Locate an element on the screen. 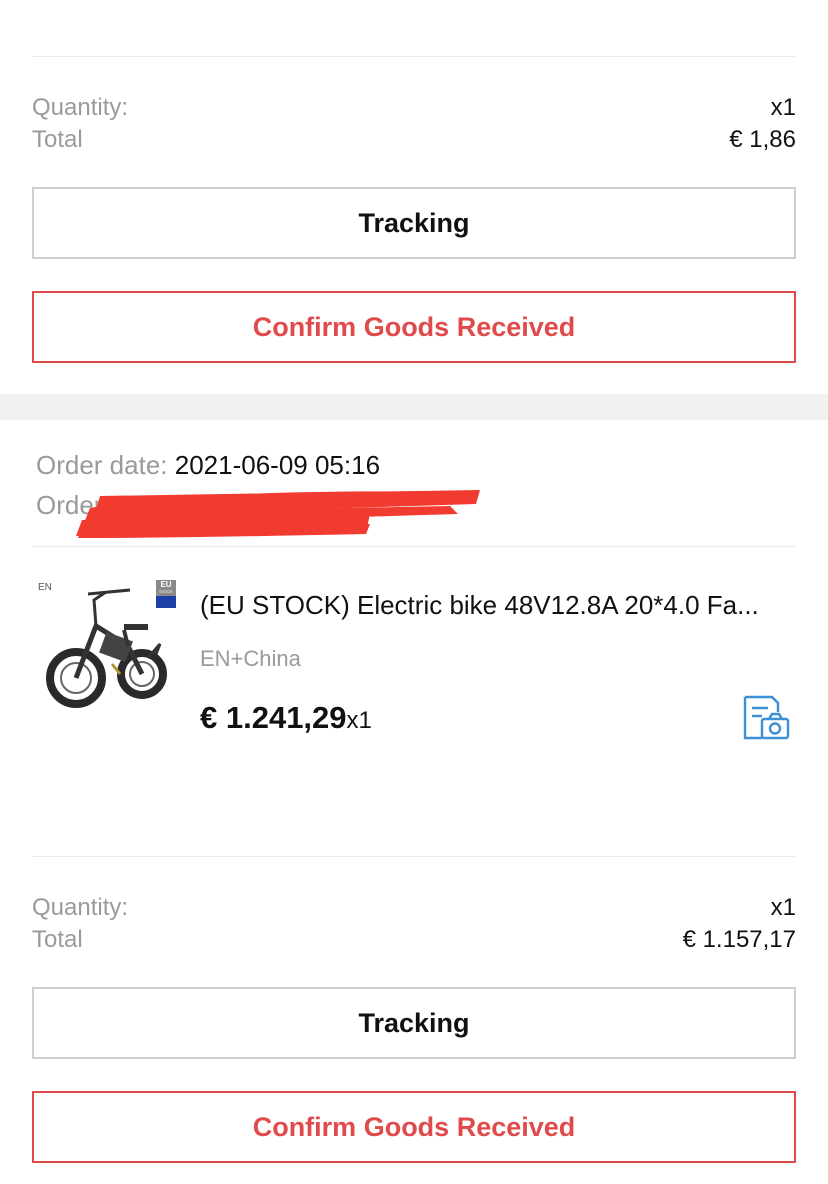 The width and height of the screenshot is (828, 1184). order-date-label: Order date: is located at coordinates (102, 465).